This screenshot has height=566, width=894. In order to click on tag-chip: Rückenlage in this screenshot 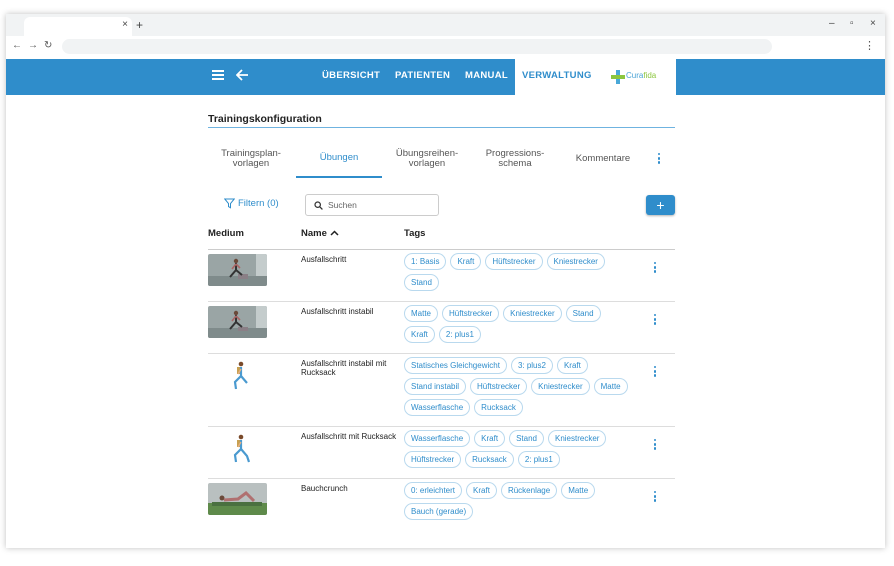, I will do `click(529, 490)`.